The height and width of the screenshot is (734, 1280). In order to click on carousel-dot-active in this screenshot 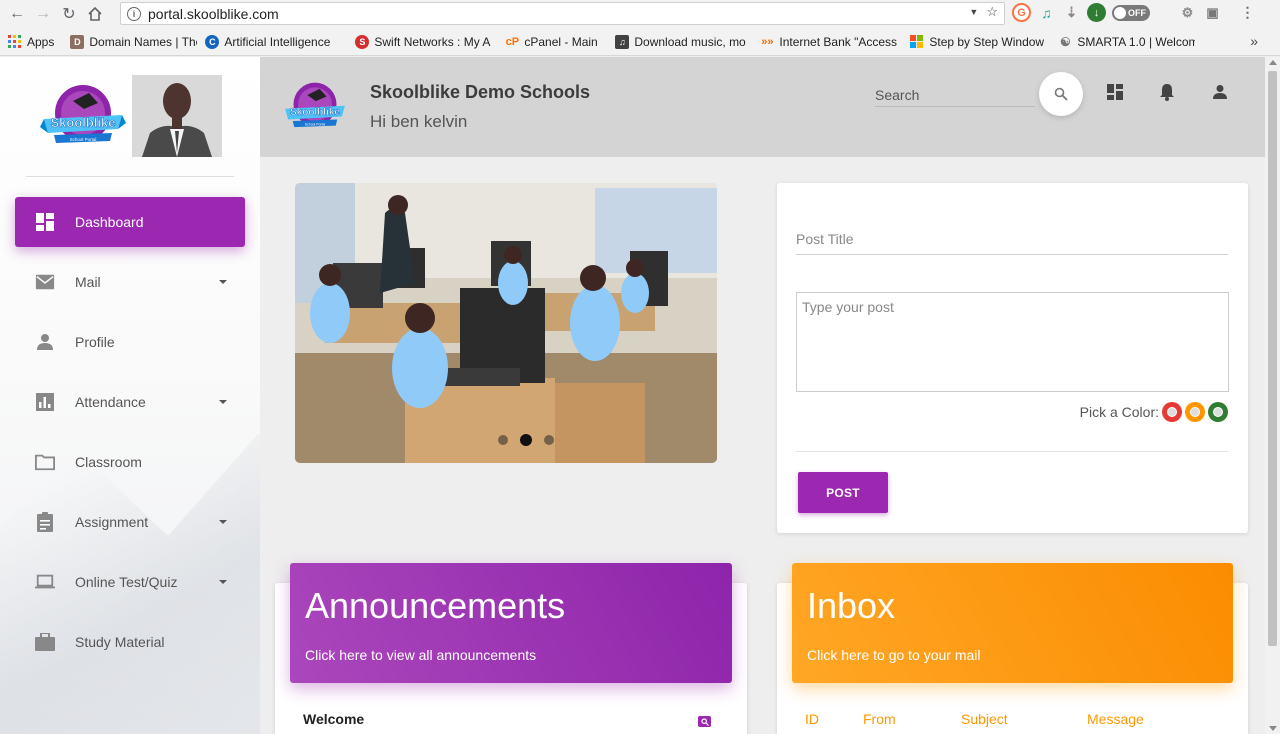, I will do `click(526, 440)`.